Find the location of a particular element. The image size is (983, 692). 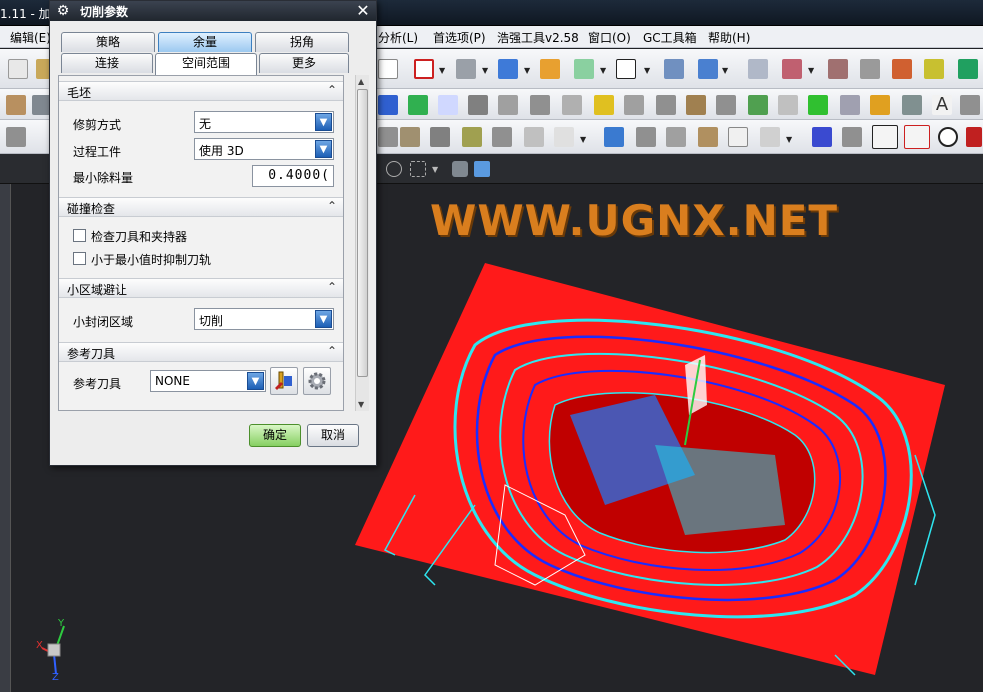

link-icon is located at coordinates (852, 137).